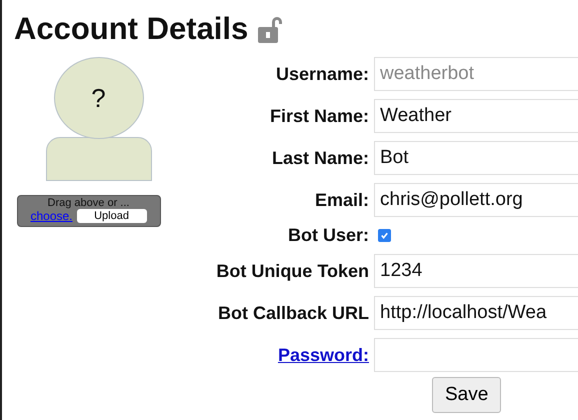 This screenshot has height=420, width=578. What do you see at coordinates (328, 235) in the screenshot?
I see `field-label: Bot User:` at bounding box center [328, 235].